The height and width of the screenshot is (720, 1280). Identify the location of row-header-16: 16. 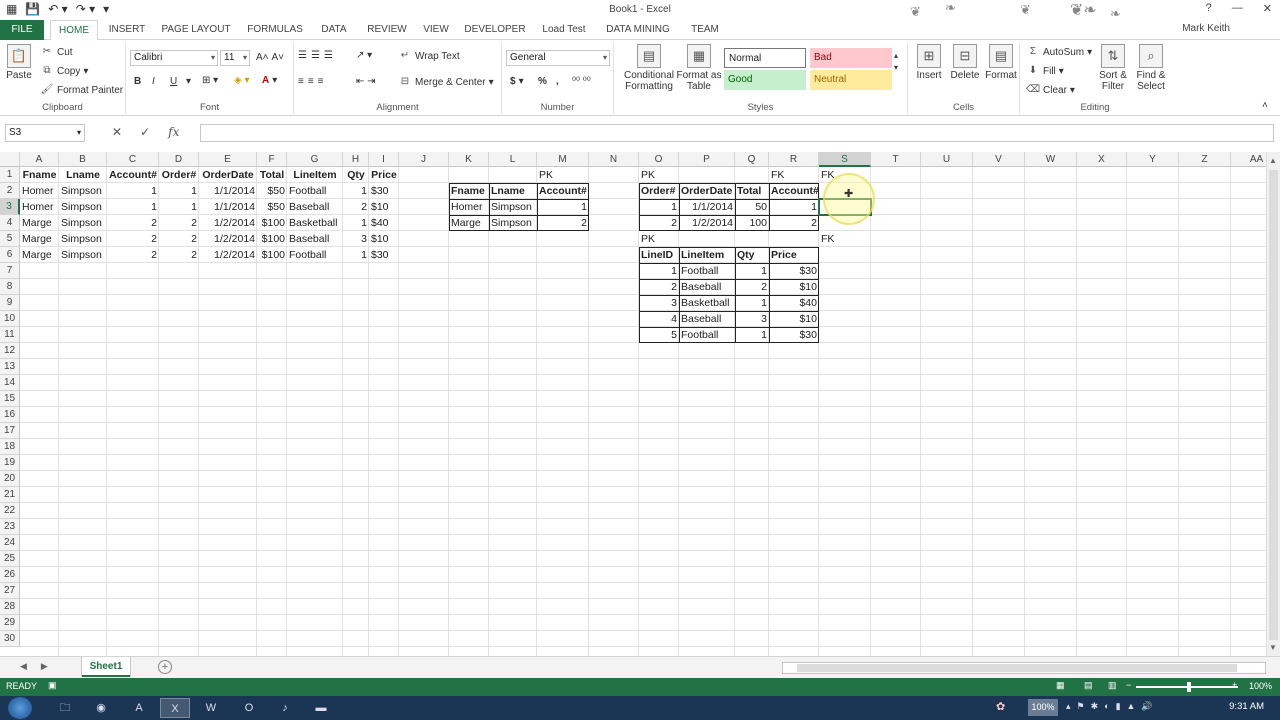
(10, 415).